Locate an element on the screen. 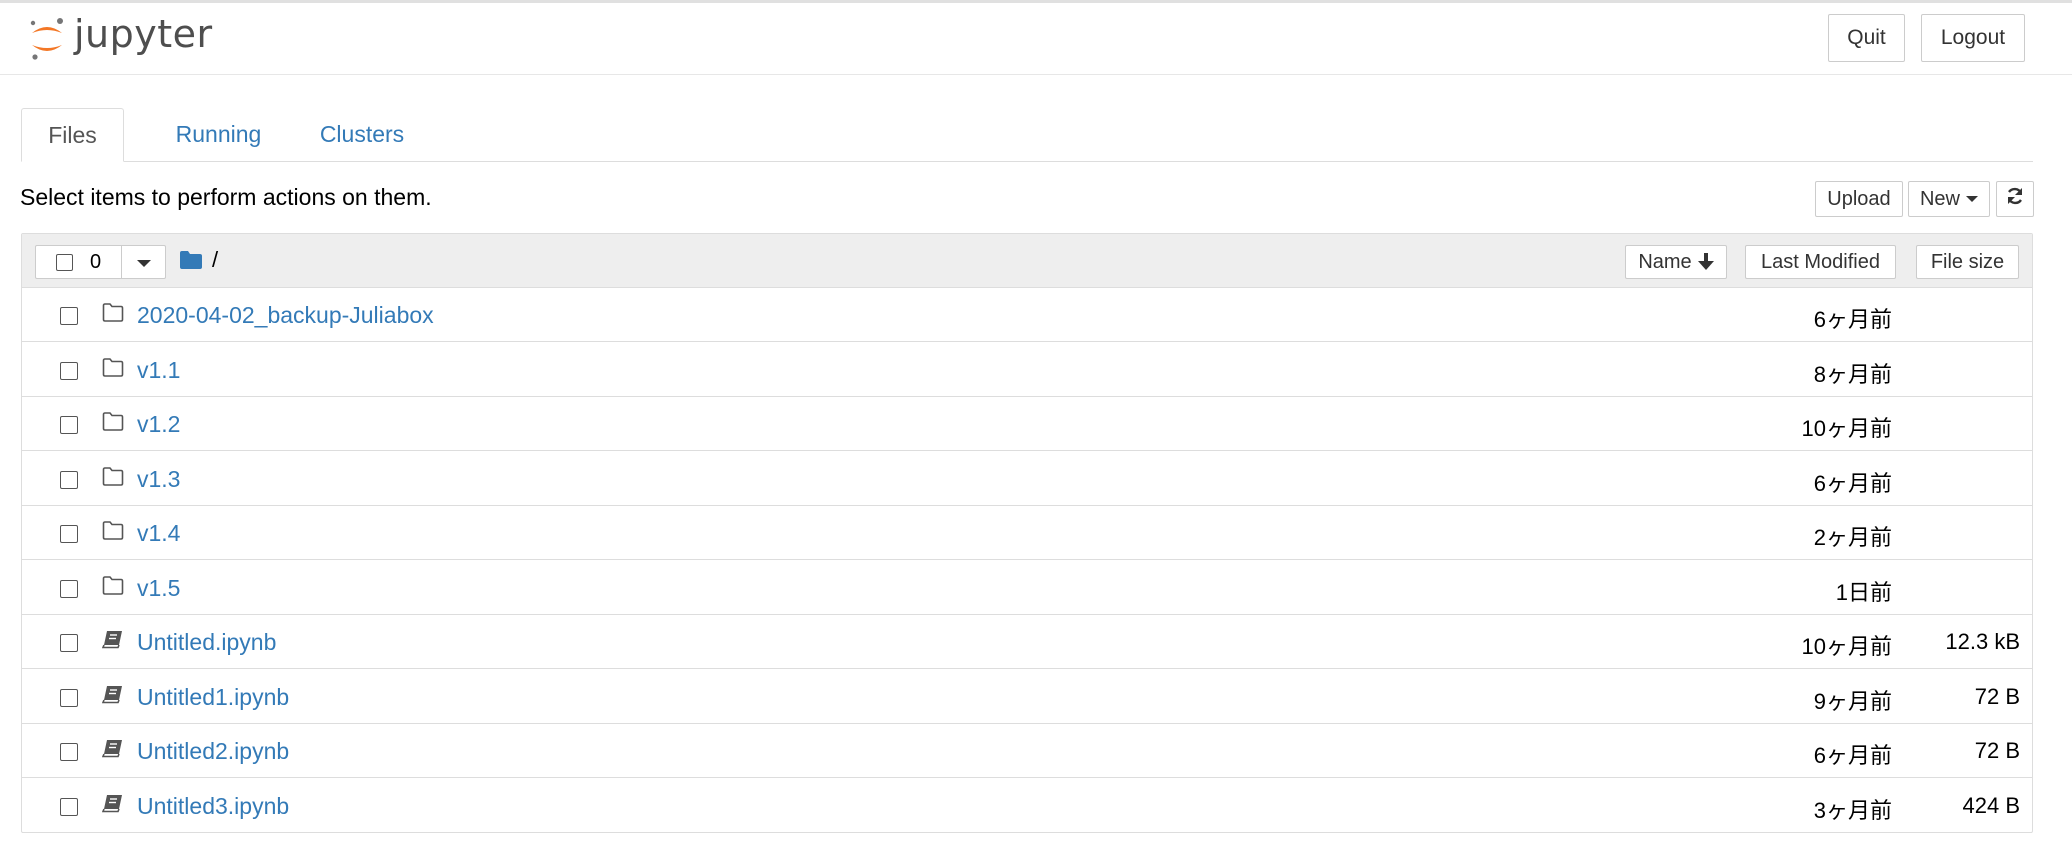 The height and width of the screenshot is (854, 2072). jupyter-logo-icon is located at coordinates (47, 39).